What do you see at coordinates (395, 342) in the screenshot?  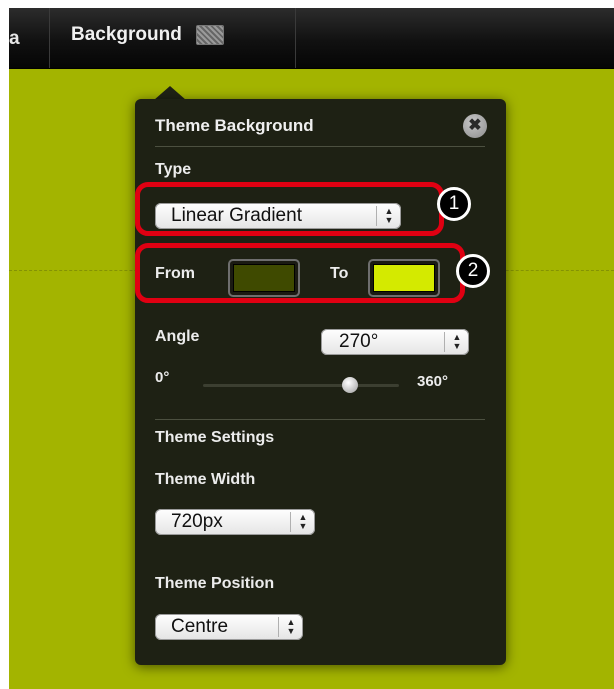 I see `angle-select: 270° ▲ ▼` at bounding box center [395, 342].